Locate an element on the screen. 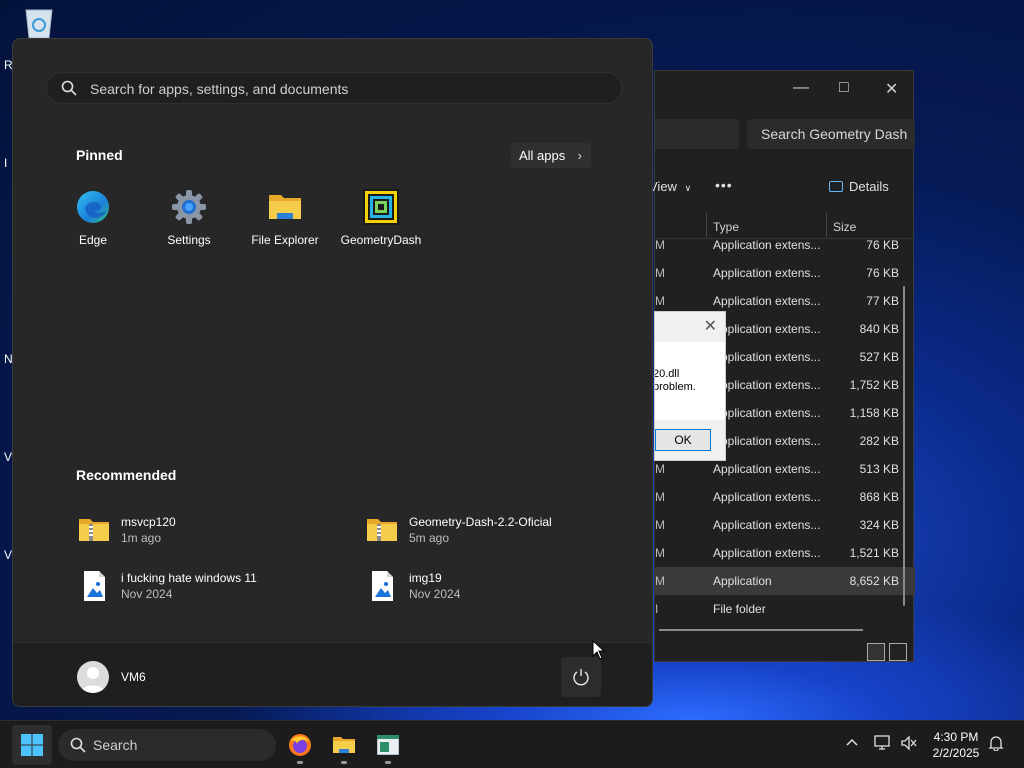  recommended-name: img19 is located at coordinates (425, 578).